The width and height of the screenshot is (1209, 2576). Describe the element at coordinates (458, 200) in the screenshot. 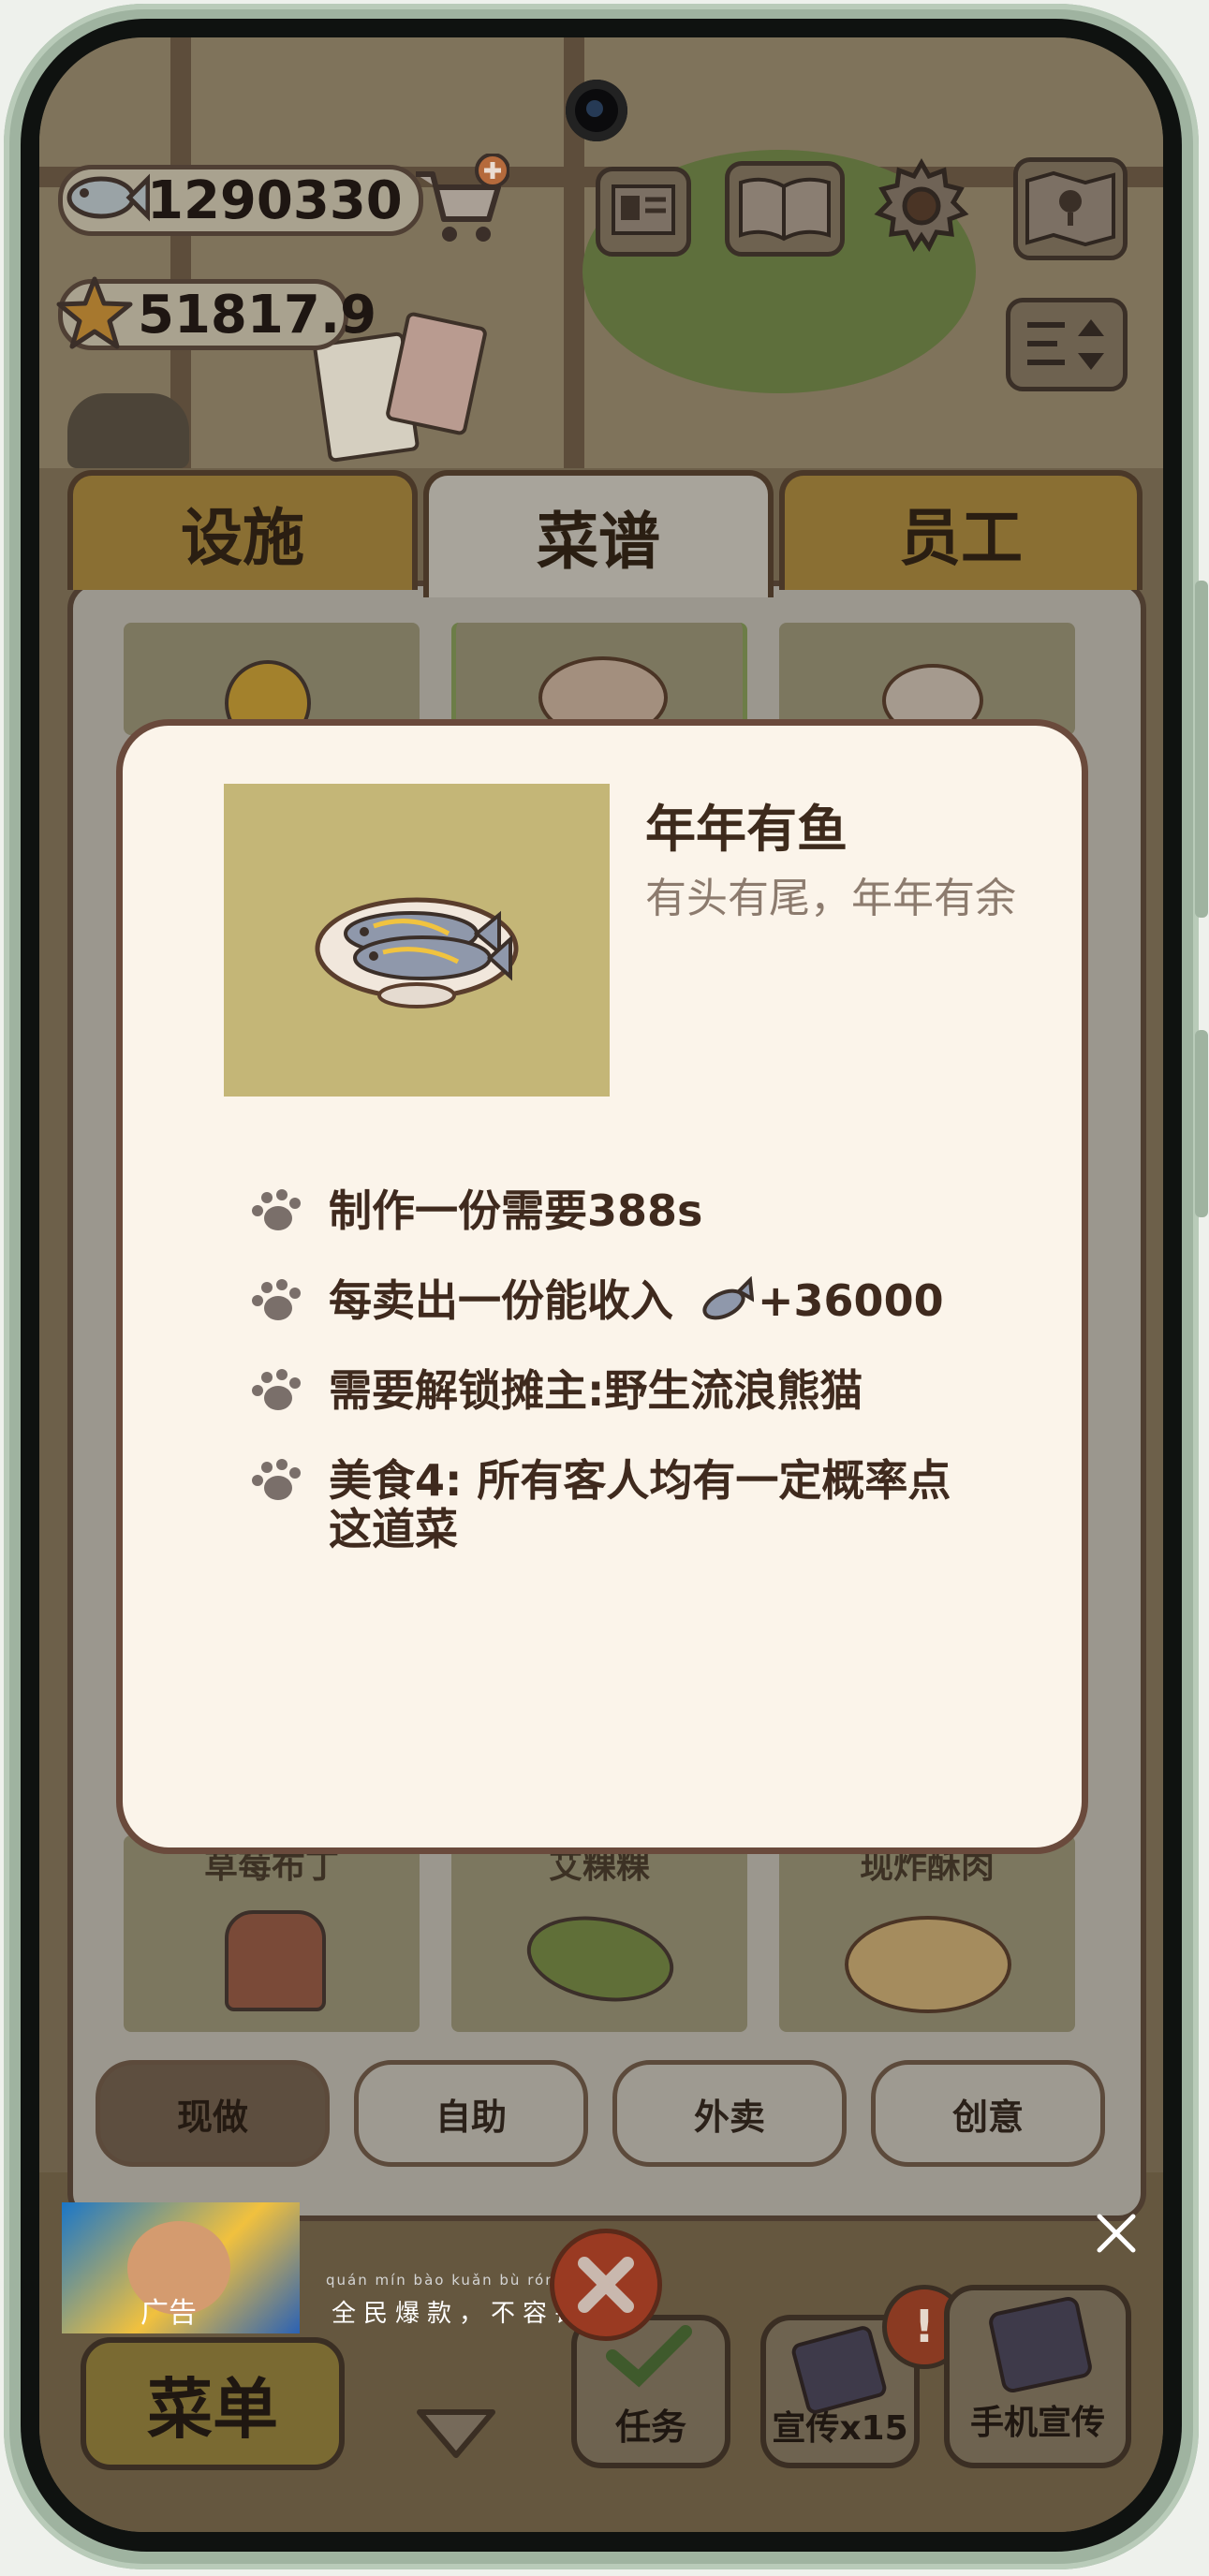

I see `shop-cart-icon` at that location.